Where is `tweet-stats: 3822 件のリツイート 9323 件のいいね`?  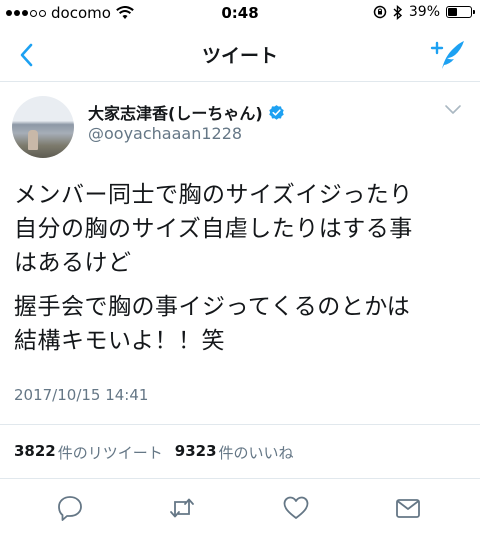
tweet-stats: 3822 件のリツイート 9323 件のいいね is located at coordinates (157, 452).